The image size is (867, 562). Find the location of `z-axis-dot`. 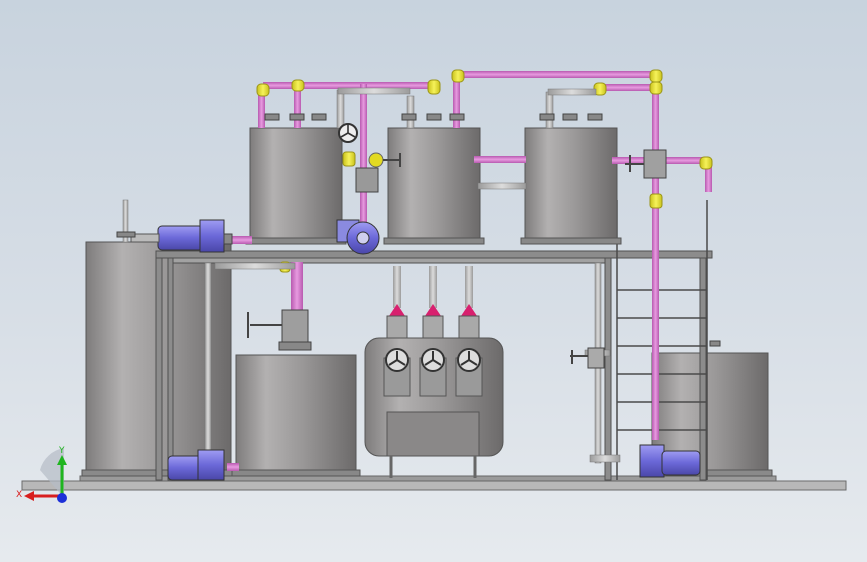

z-axis-dot is located at coordinates (62, 498).